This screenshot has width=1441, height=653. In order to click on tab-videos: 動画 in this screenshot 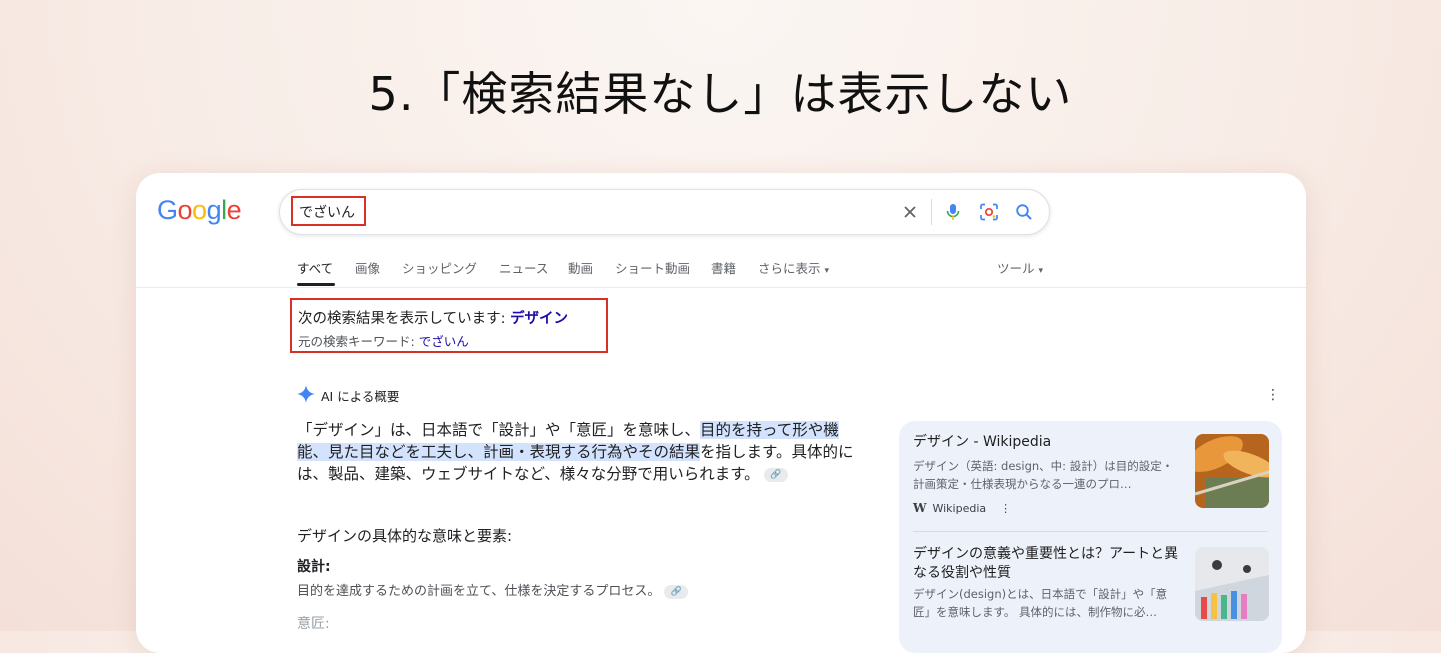, I will do `click(580, 267)`.